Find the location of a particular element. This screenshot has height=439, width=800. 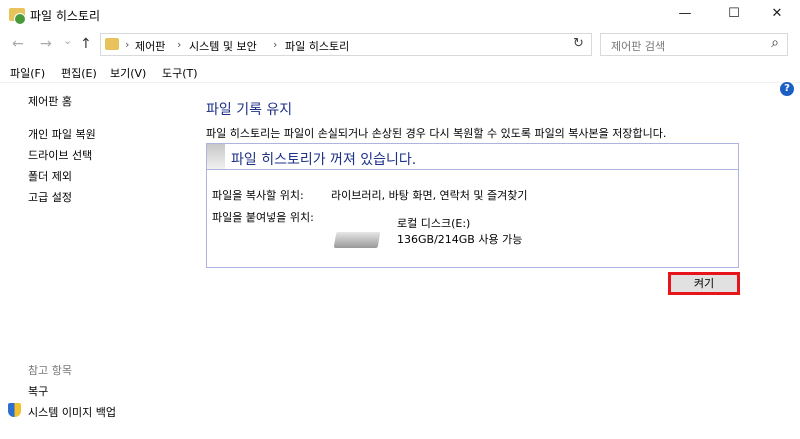

help-icon: ? is located at coordinates (787, 89).